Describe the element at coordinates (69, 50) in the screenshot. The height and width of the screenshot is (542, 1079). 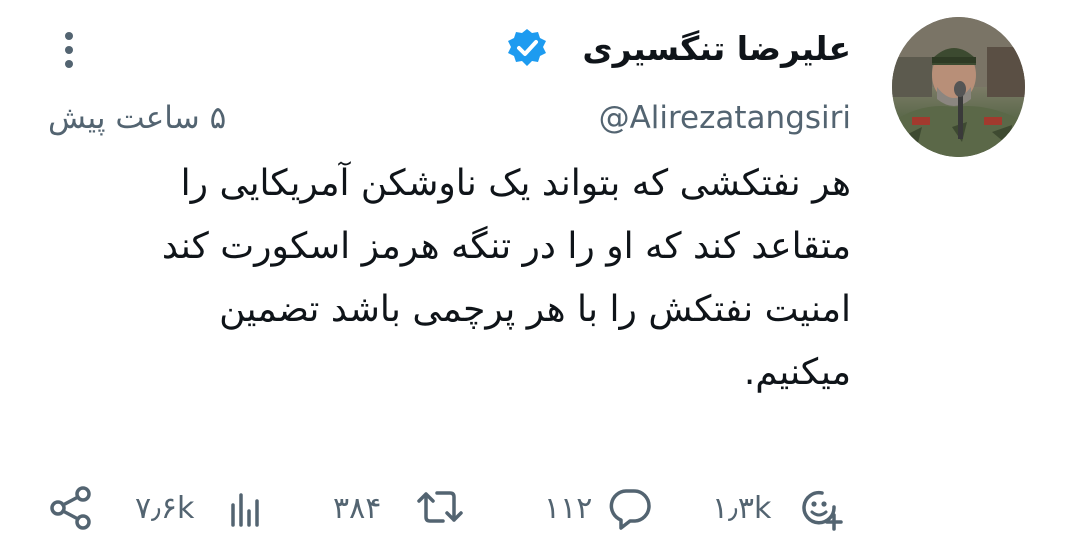
I see `more-options-icon` at that location.